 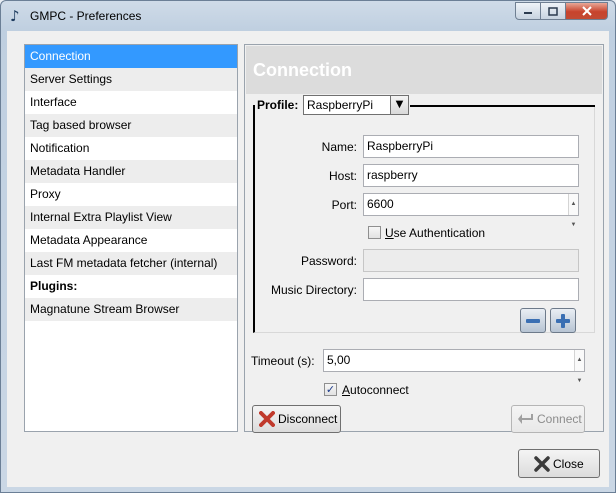 What do you see at coordinates (471, 210) in the screenshot?
I see `port-spinner: 6600 ▲ ▼` at bounding box center [471, 210].